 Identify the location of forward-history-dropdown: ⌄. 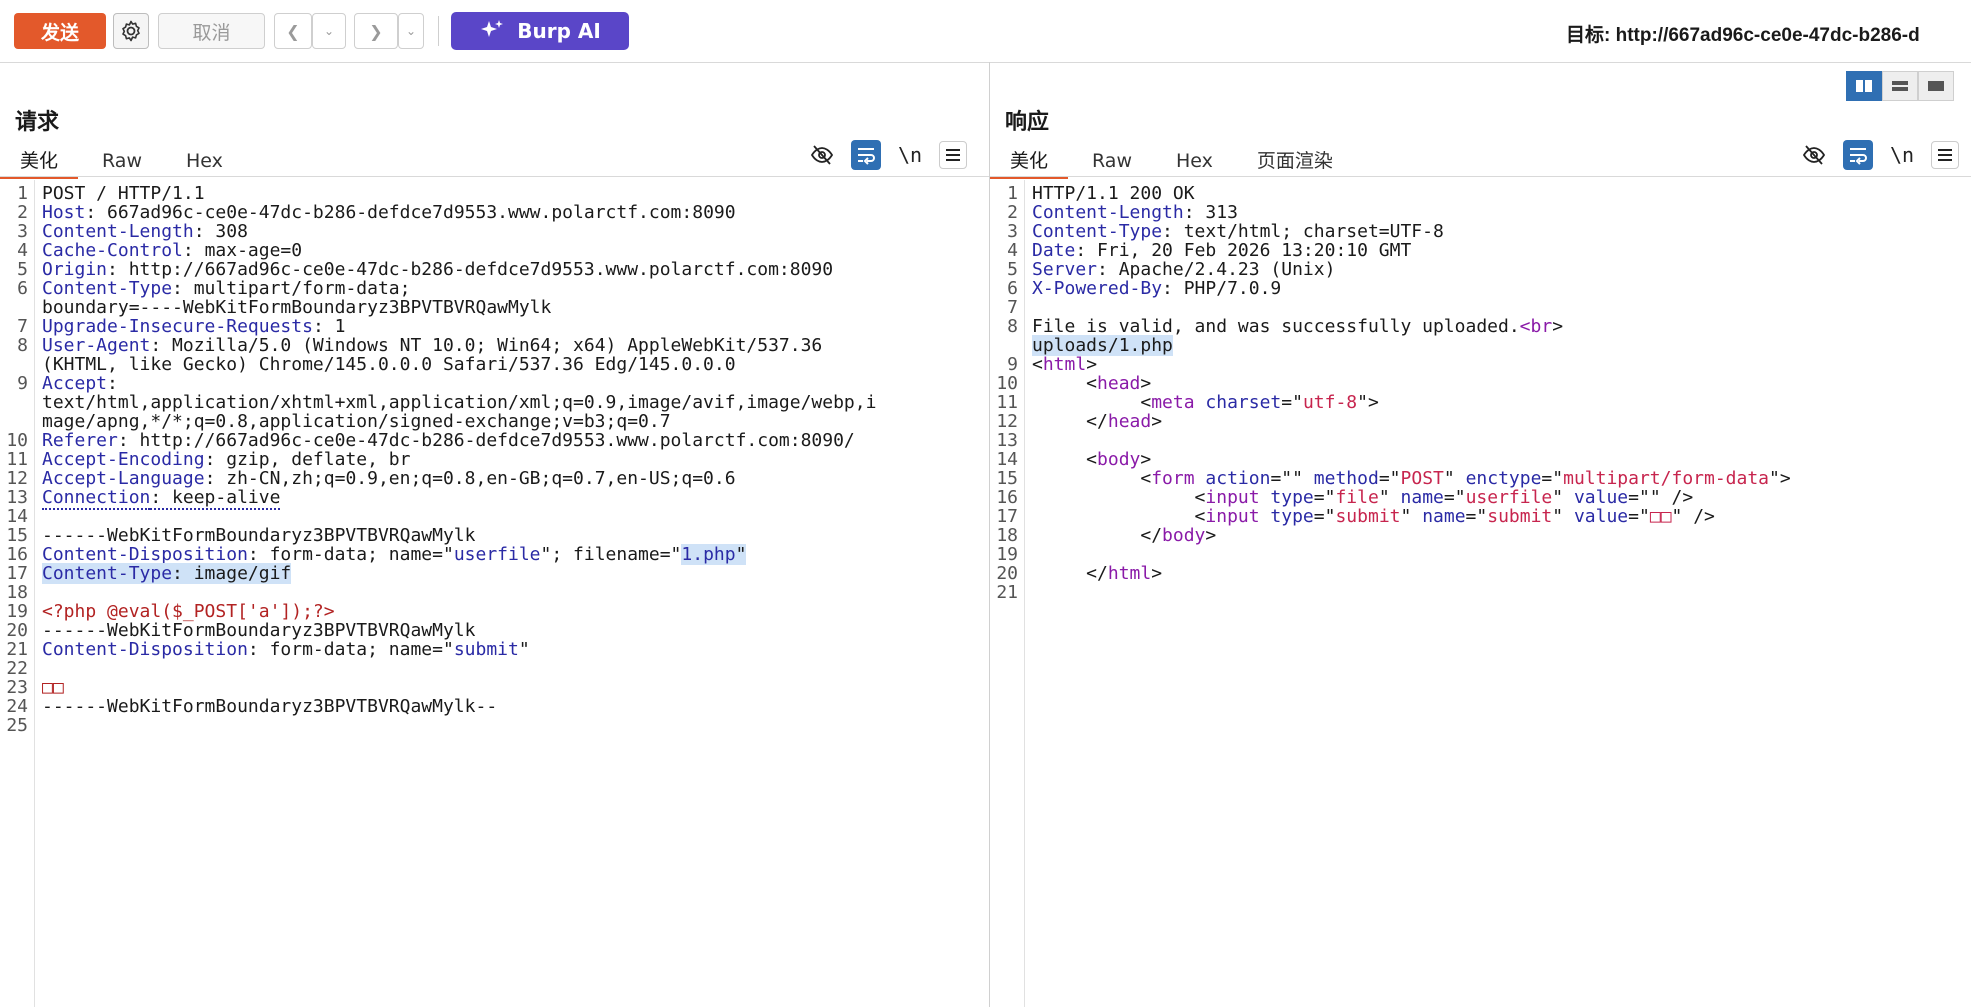
(411, 31).